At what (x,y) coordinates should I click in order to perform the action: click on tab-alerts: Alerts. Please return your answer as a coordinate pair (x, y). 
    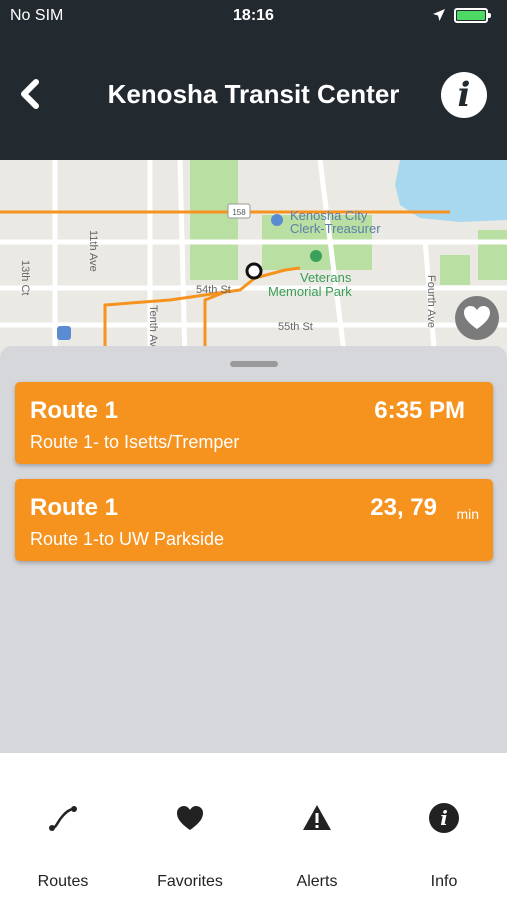
    Looking at the image, I should click on (317, 826).